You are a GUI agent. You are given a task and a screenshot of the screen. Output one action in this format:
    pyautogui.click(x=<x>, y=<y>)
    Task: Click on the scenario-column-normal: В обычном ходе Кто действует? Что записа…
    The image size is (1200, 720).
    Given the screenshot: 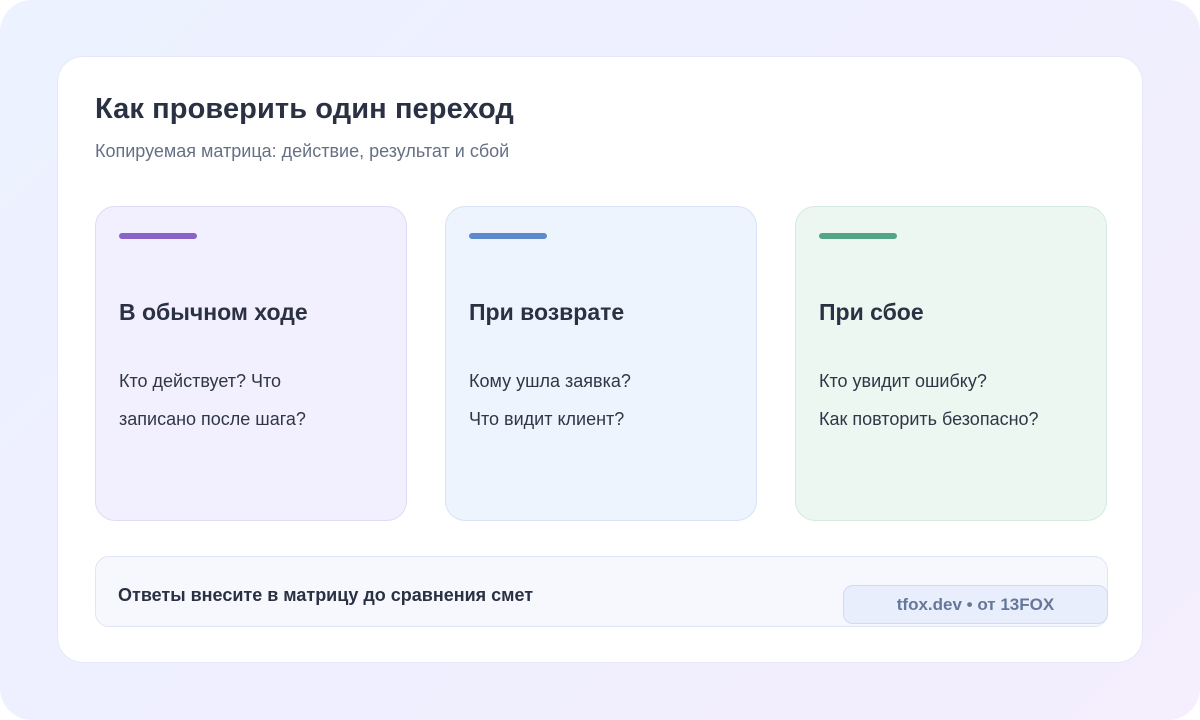 What is the action you would take?
    pyautogui.click(x=251, y=363)
    